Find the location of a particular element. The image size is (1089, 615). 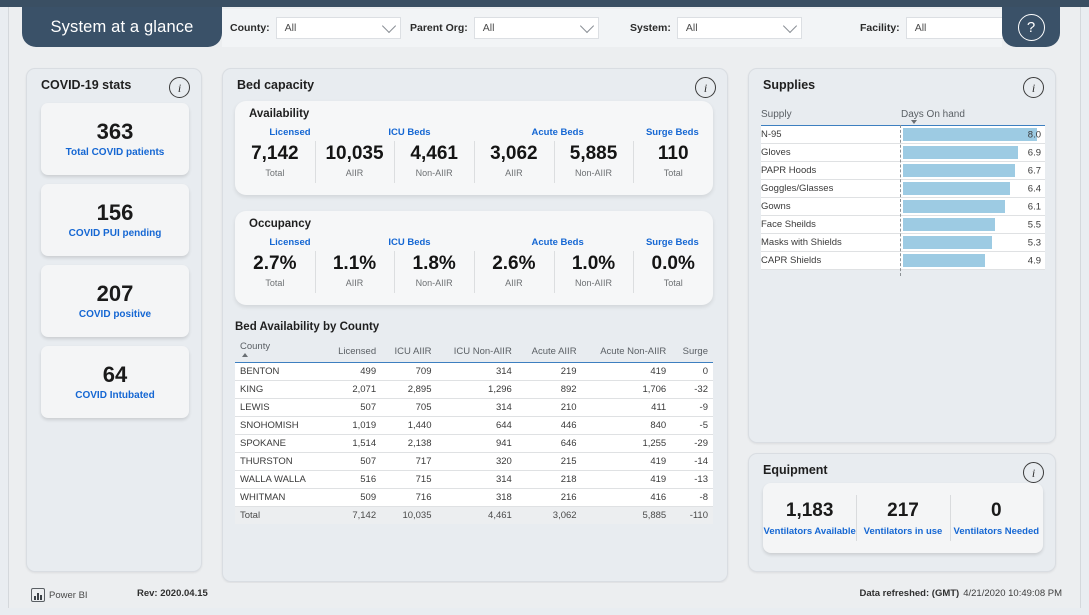

table-row: SNOHOMISH 1,019 1,440 644 446 840 -5 is located at coordinates (474, 425).